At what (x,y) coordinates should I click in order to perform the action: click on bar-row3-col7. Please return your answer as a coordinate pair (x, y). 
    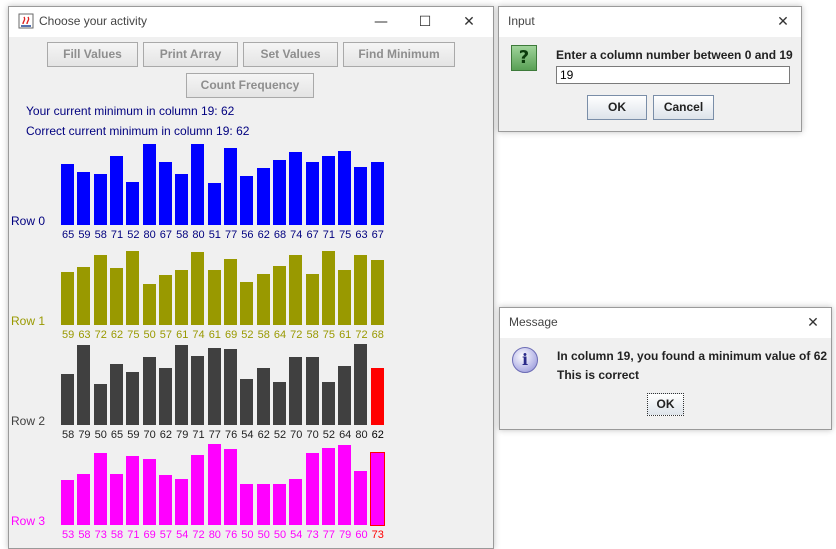
    Looking at the image, I should click on (182, 502).